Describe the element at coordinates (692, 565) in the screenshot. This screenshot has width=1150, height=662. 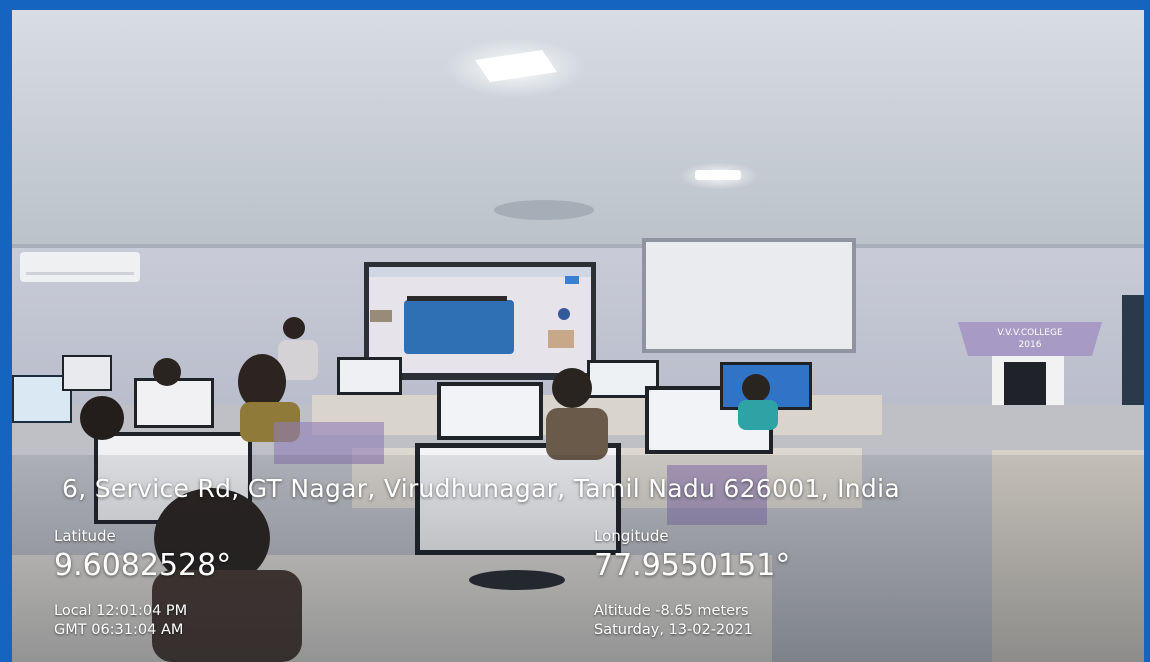
I see `longitude-value: 77.9550151°` at that location.